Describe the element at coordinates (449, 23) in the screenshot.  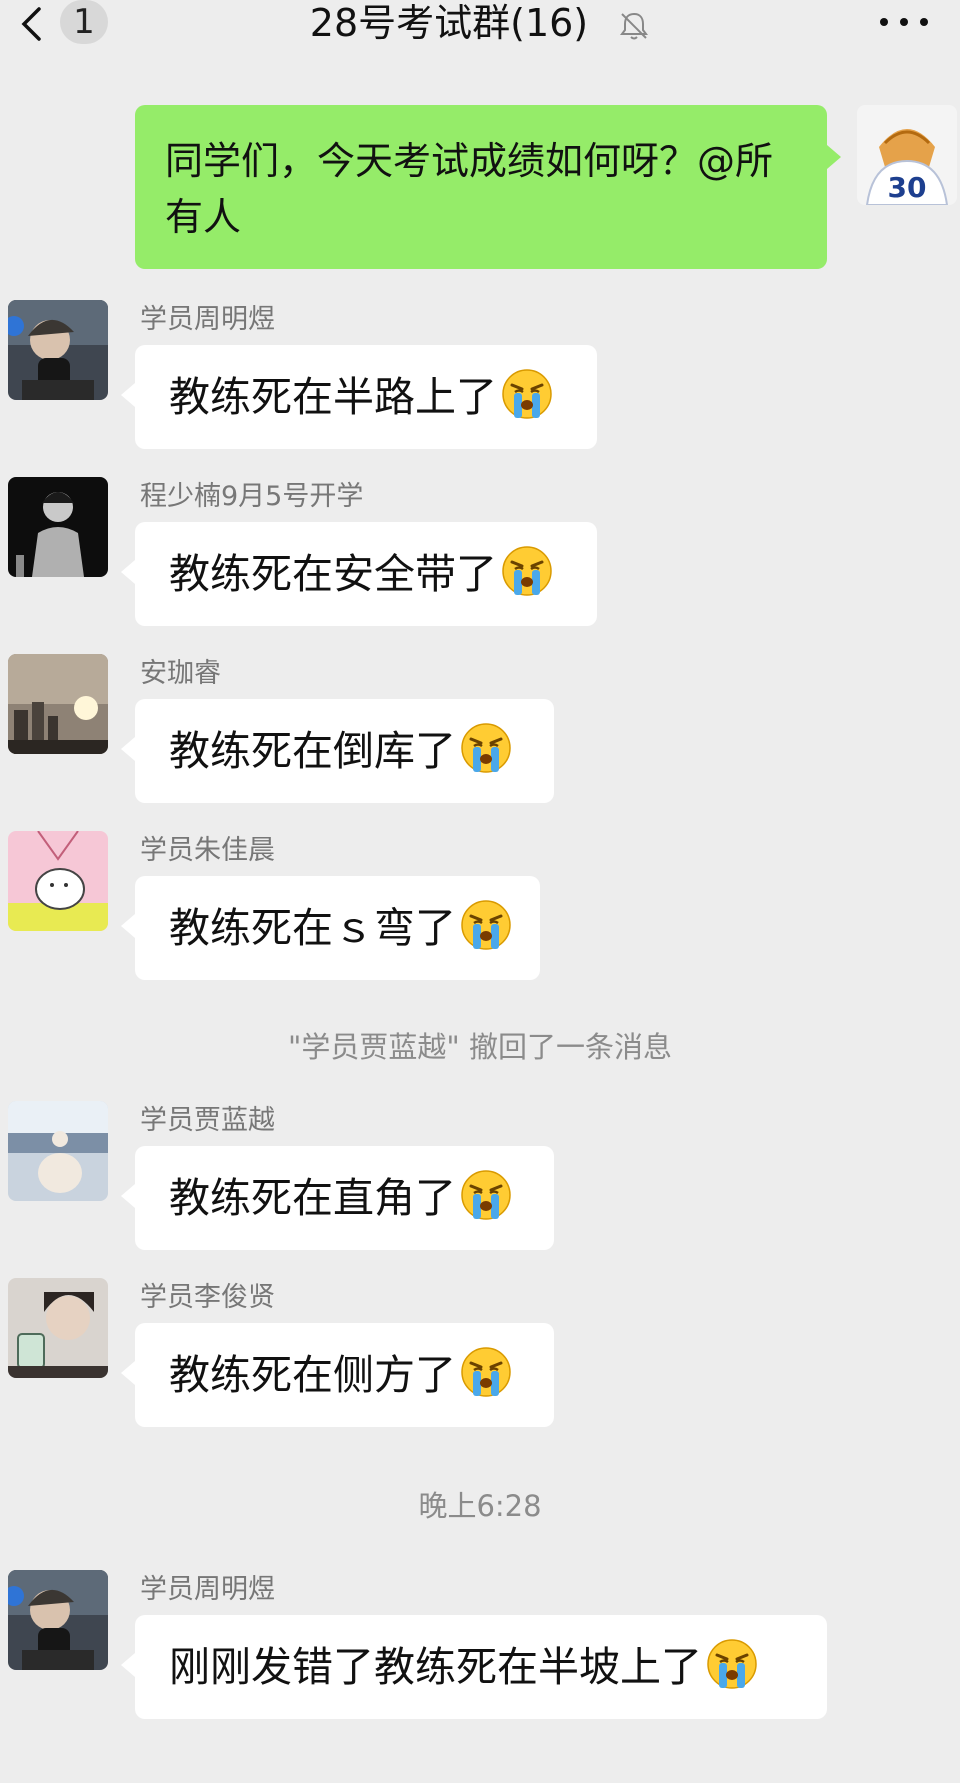
I see `chat-title-text: 28号考试群(16)` at that location.